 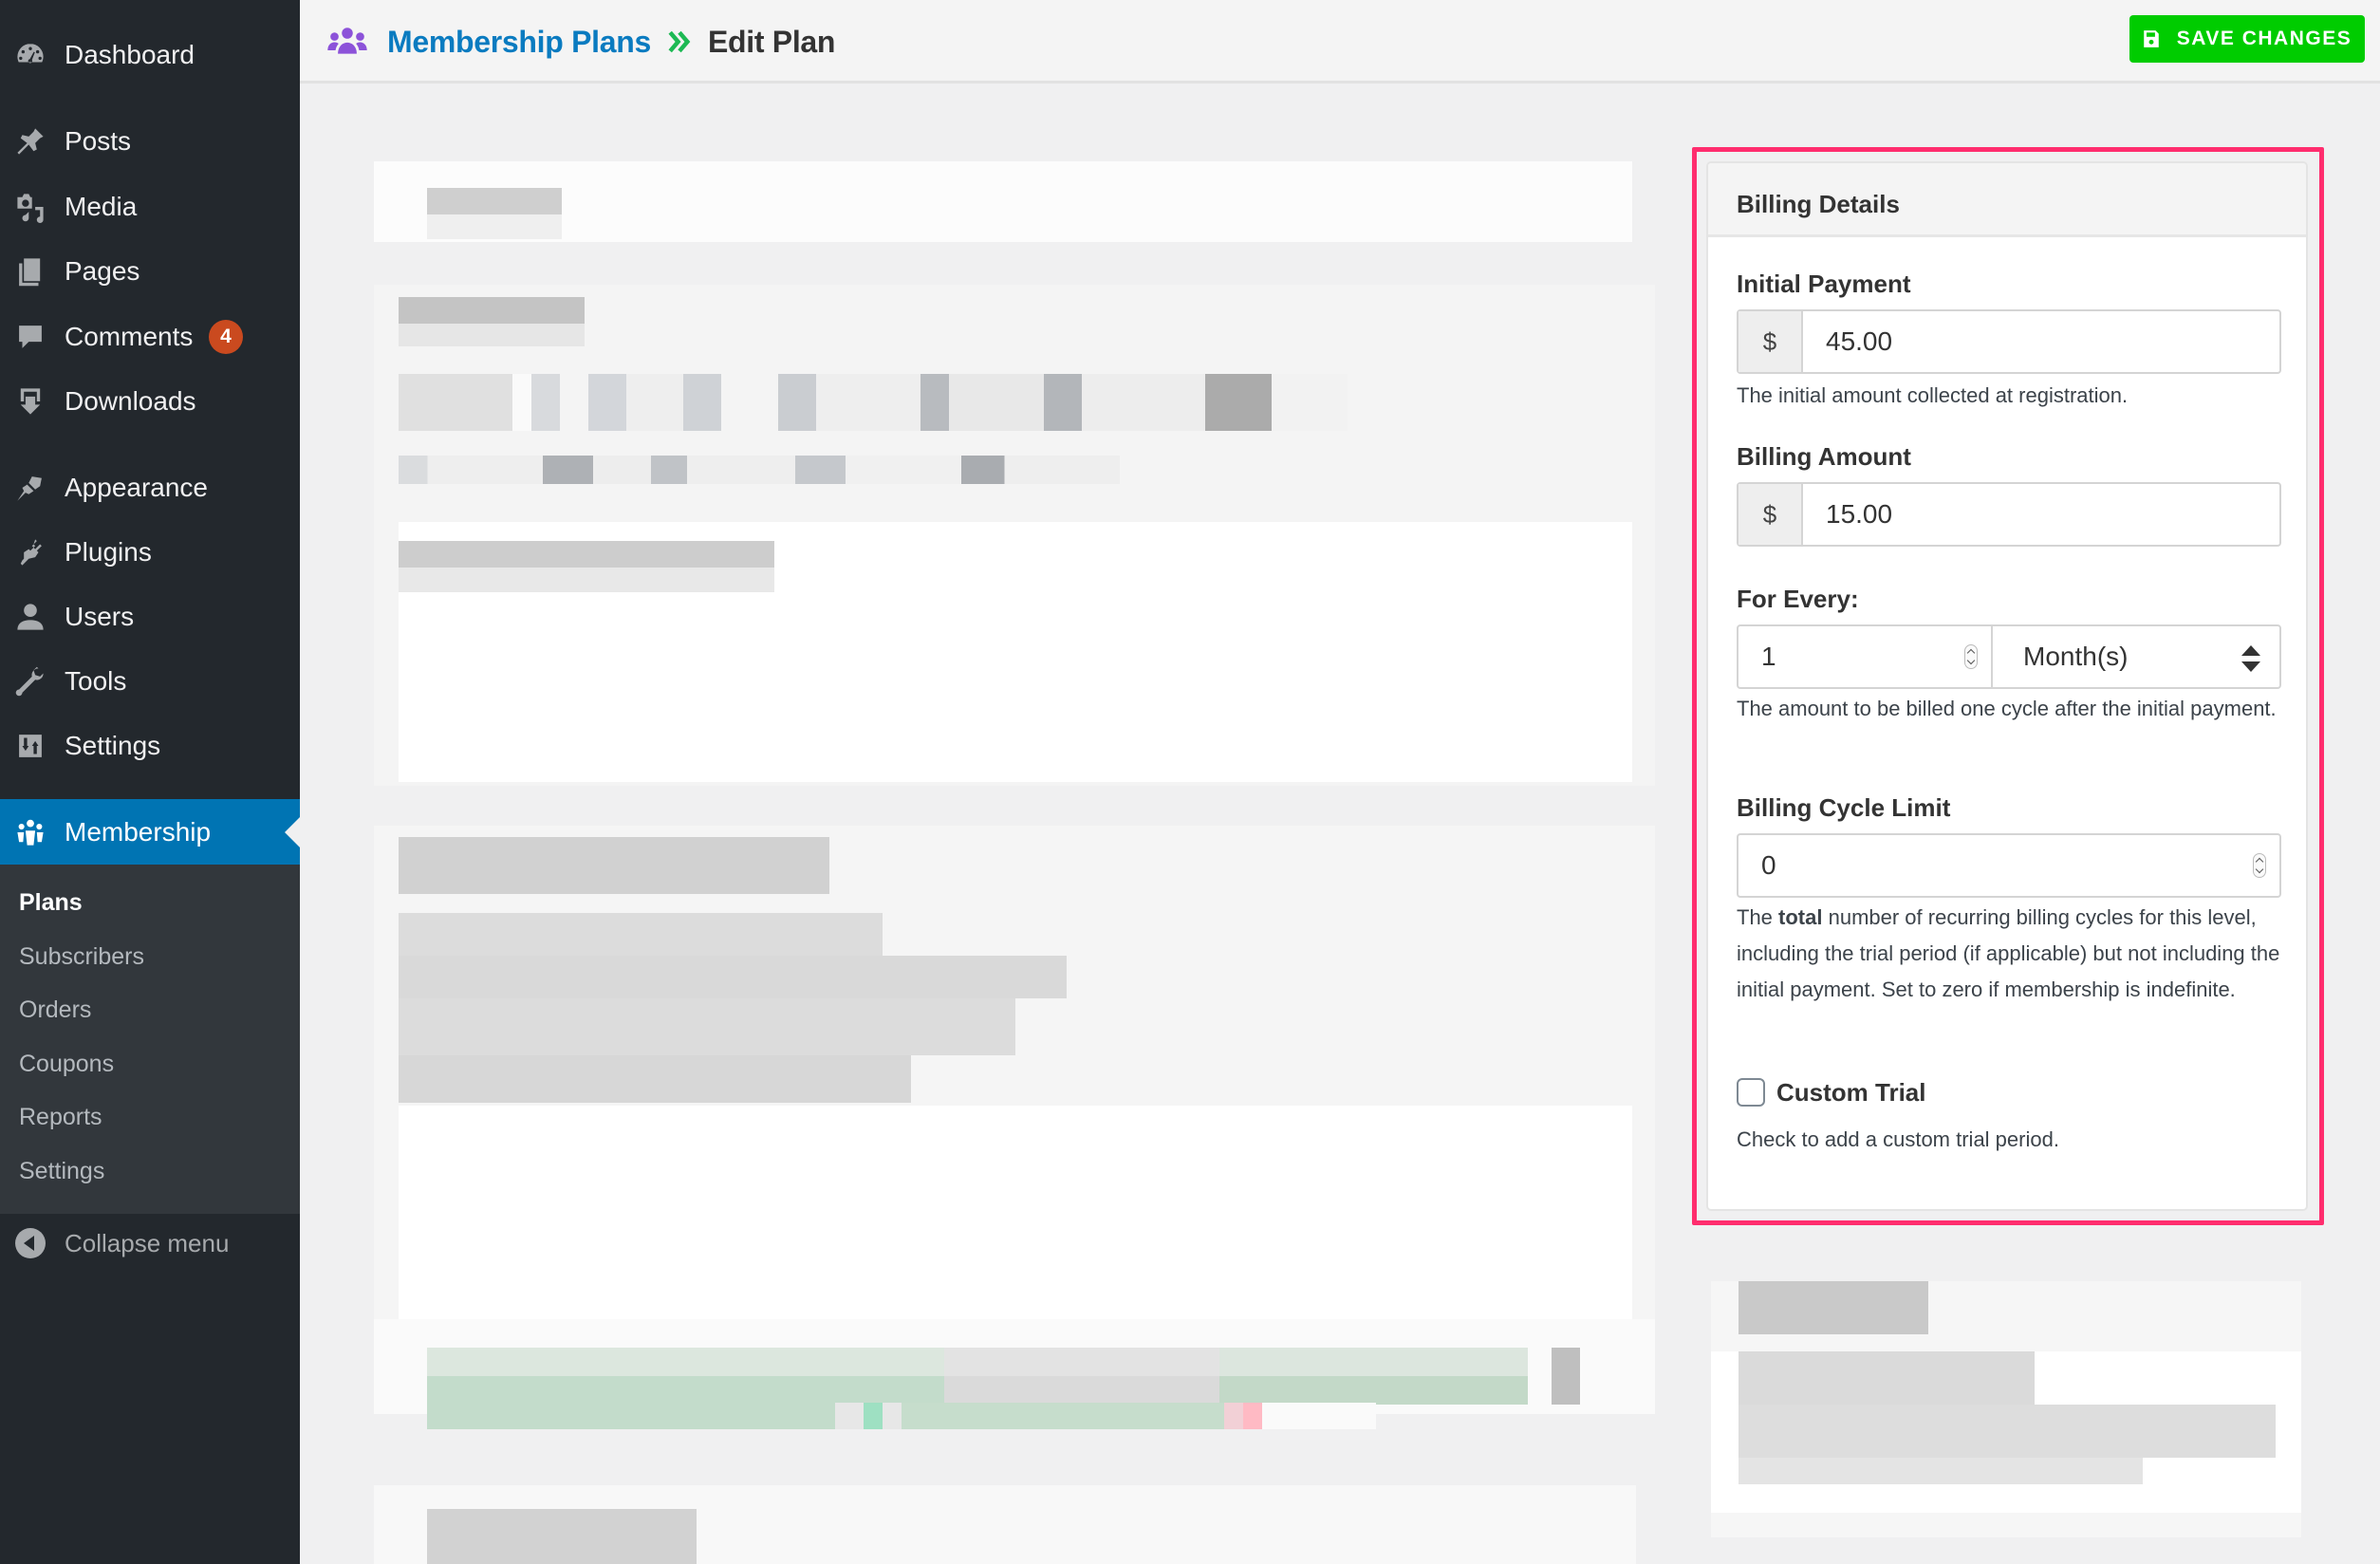 What do you see at coordinates (1798, 599) in the screenshot?
I see `for-every-label: For Every:` at bounding box center [1798, 599].